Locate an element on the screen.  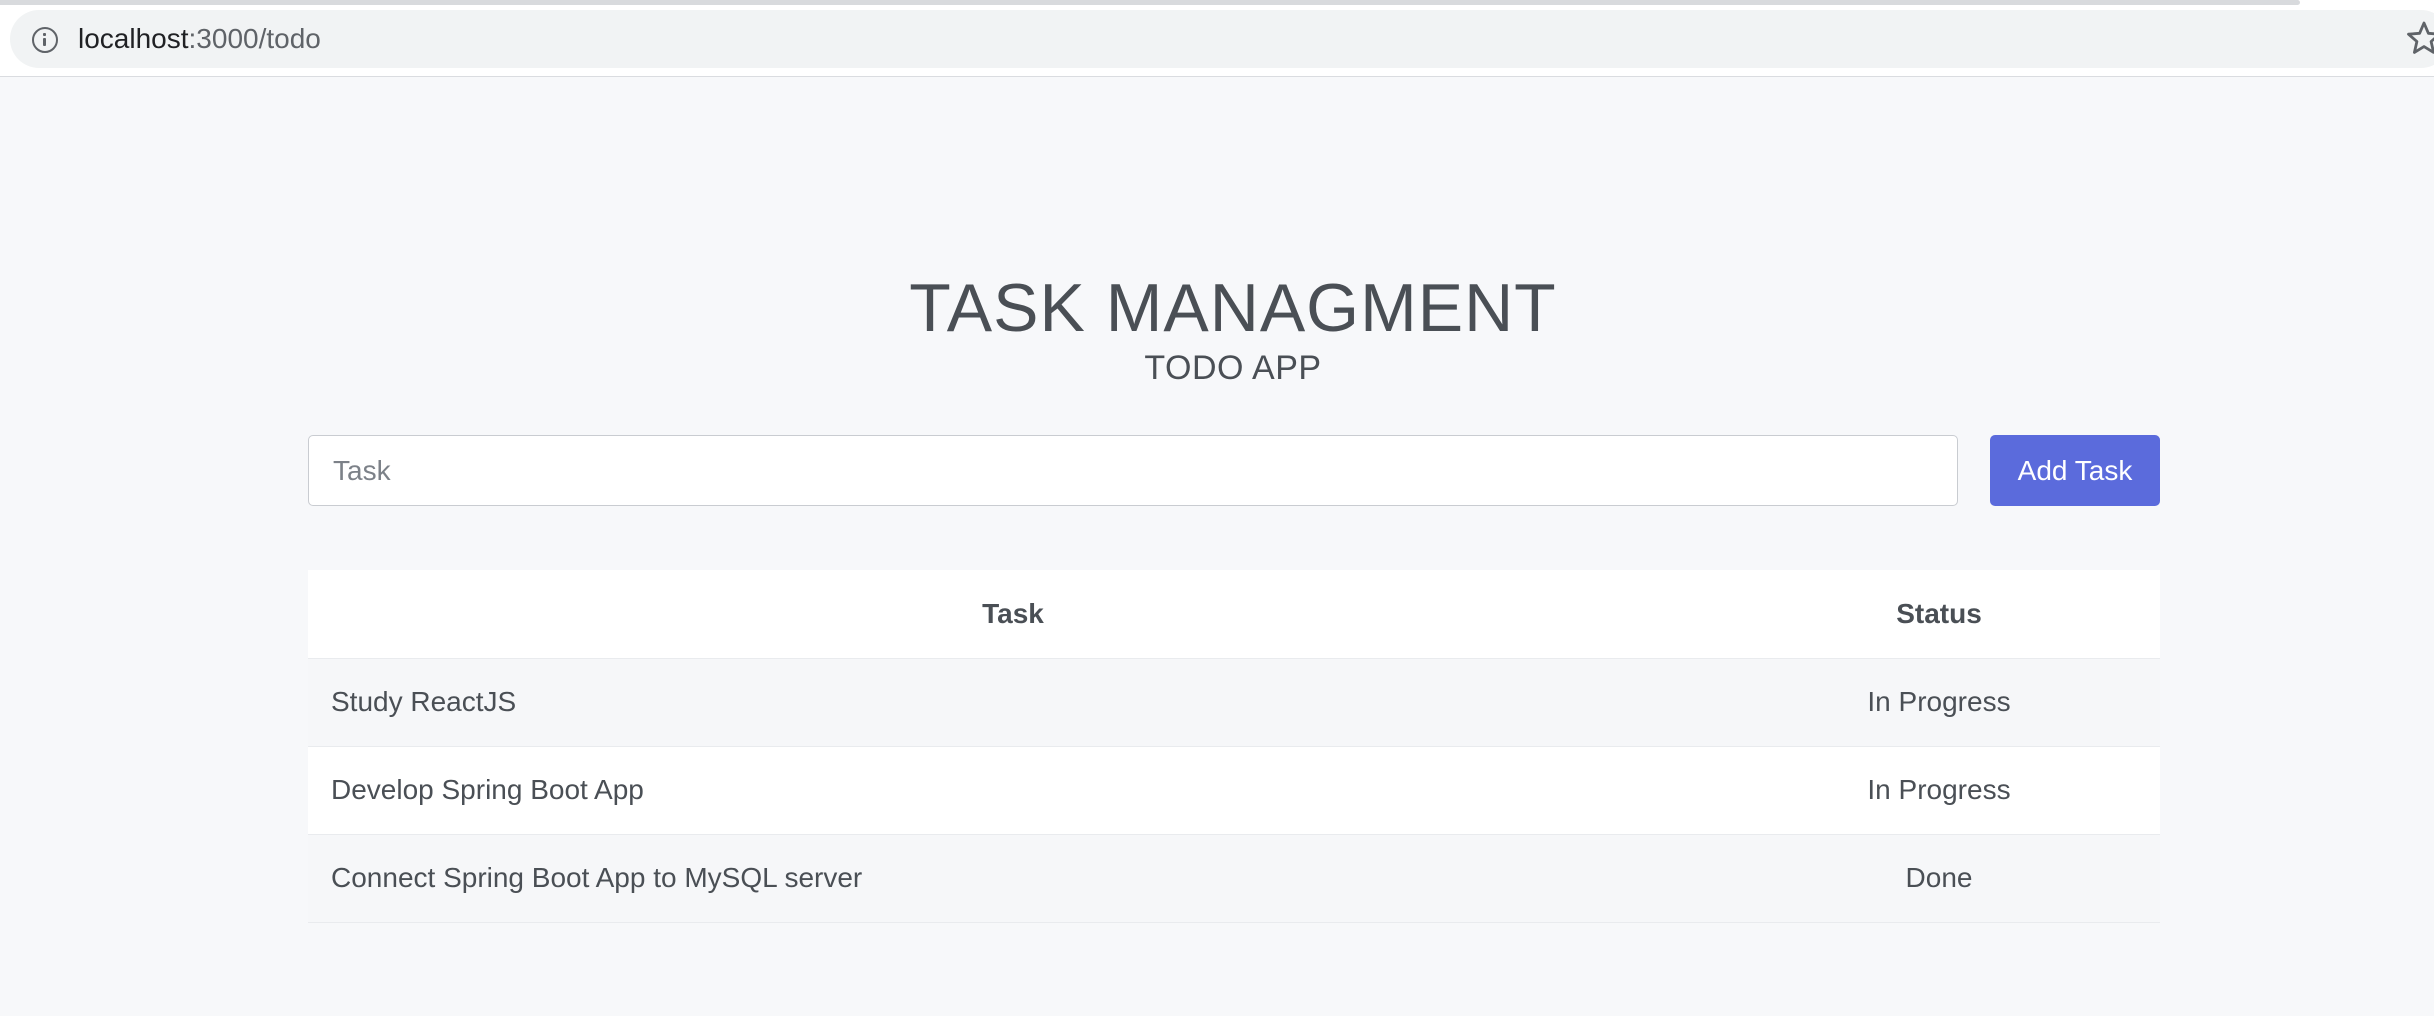
browser-toolbar: localhost:3000/todo is located at coordinates (1217, 38).